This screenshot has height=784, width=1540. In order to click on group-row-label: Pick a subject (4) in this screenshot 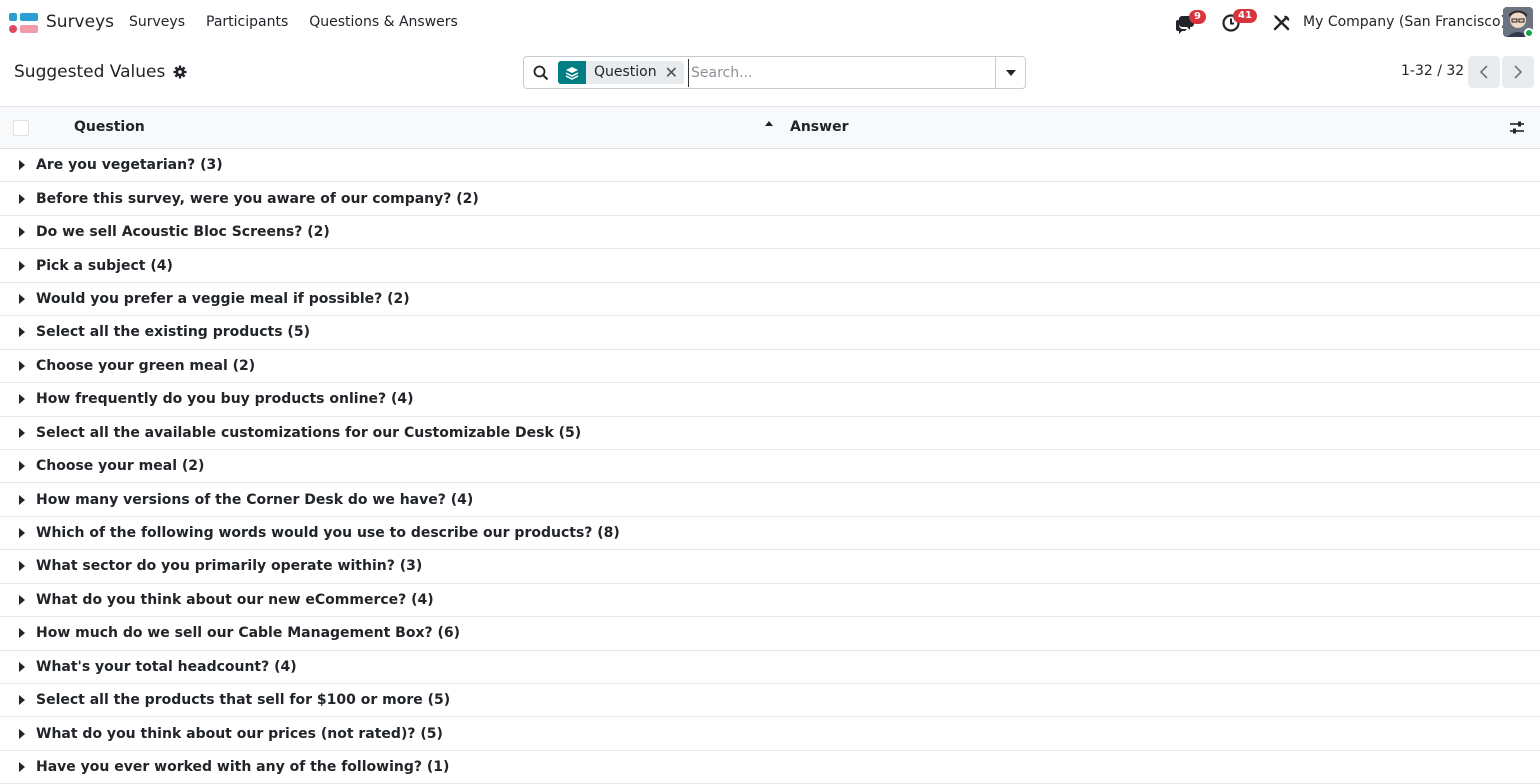, I will do `click(104, 265)`.